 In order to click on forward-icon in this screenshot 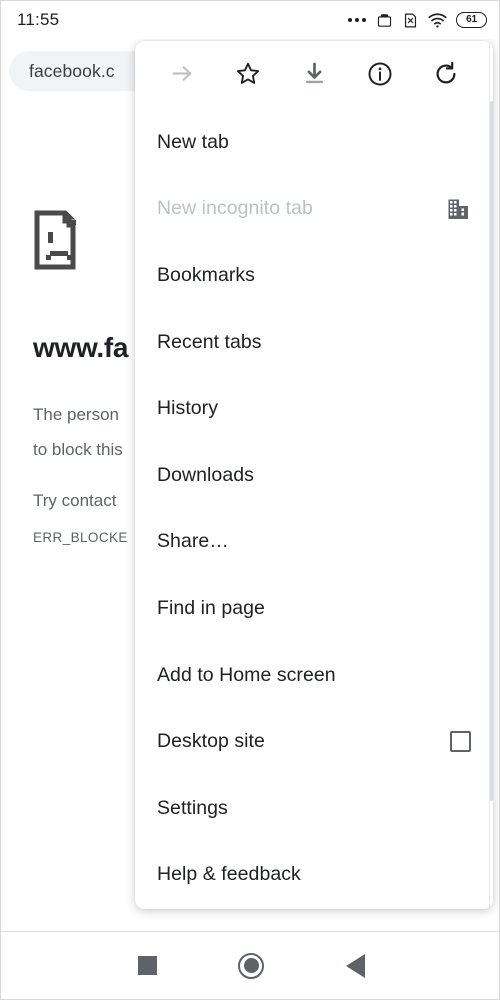, I will do `click(182, 75)`.